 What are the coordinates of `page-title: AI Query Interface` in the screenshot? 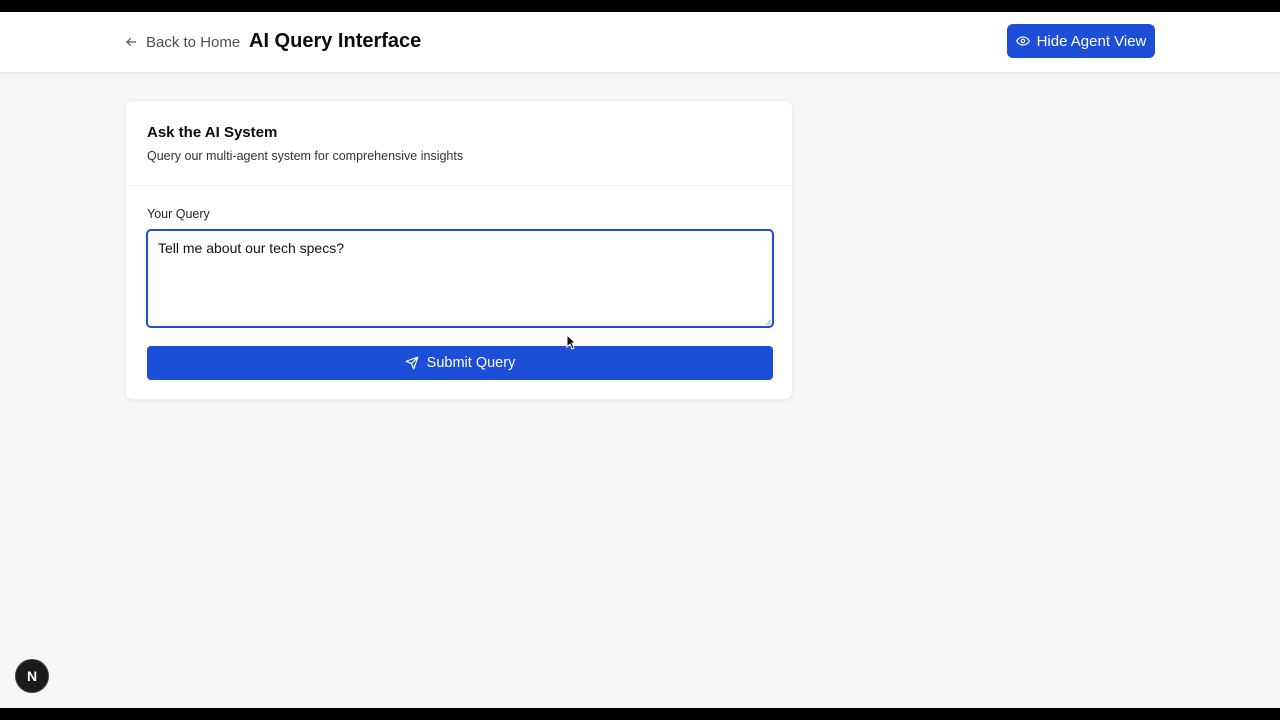 It's located at (335, 41).